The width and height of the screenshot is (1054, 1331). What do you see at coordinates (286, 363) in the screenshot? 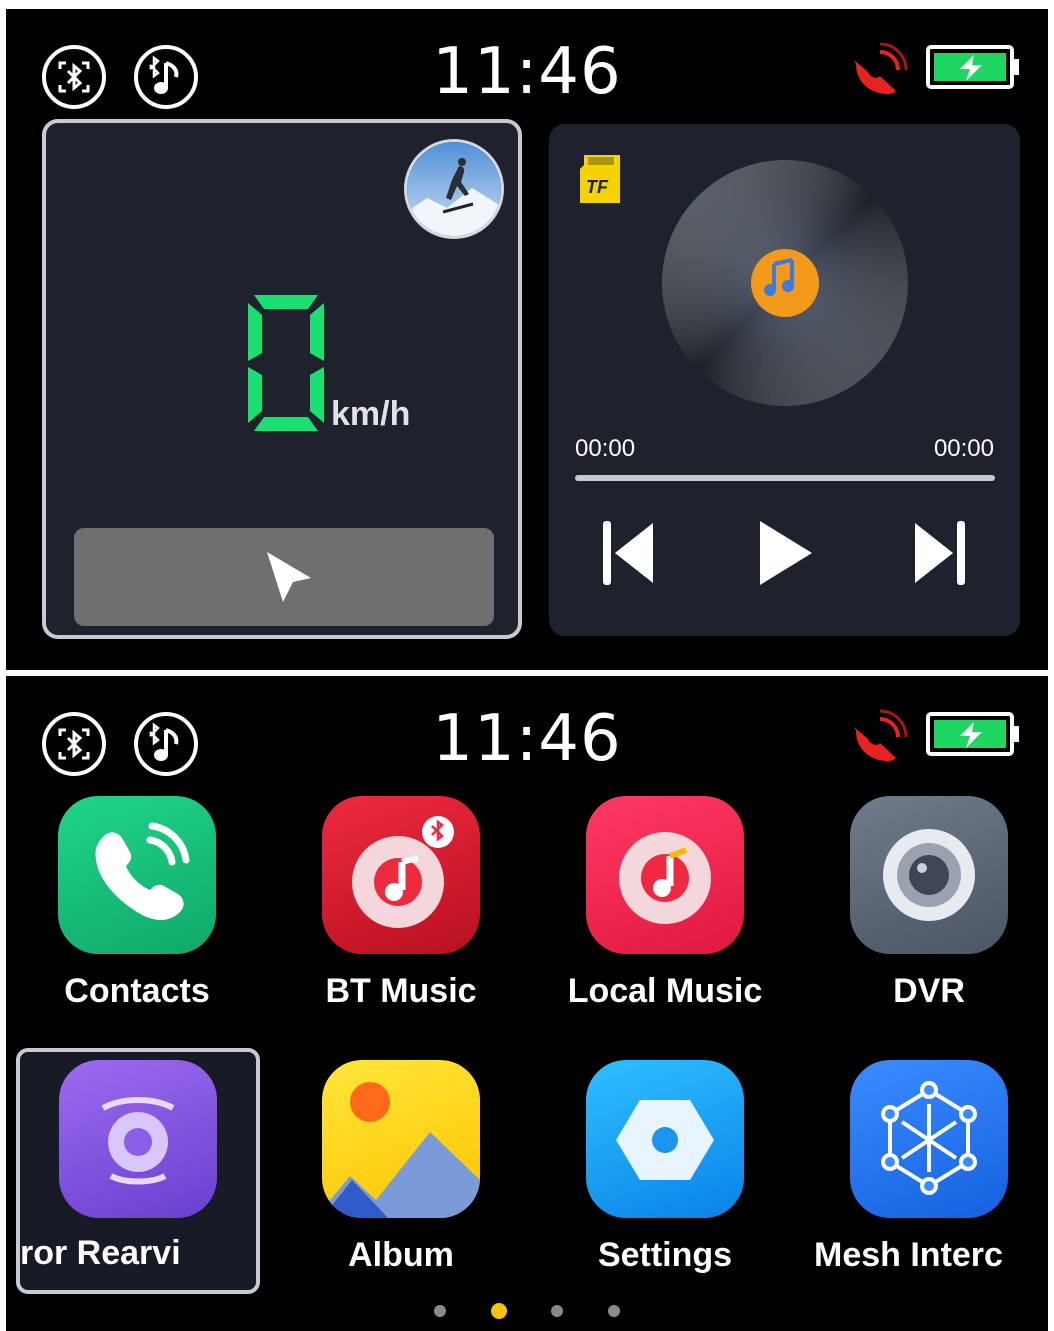
I see `speed-digit` at bounding box center [286, 363].